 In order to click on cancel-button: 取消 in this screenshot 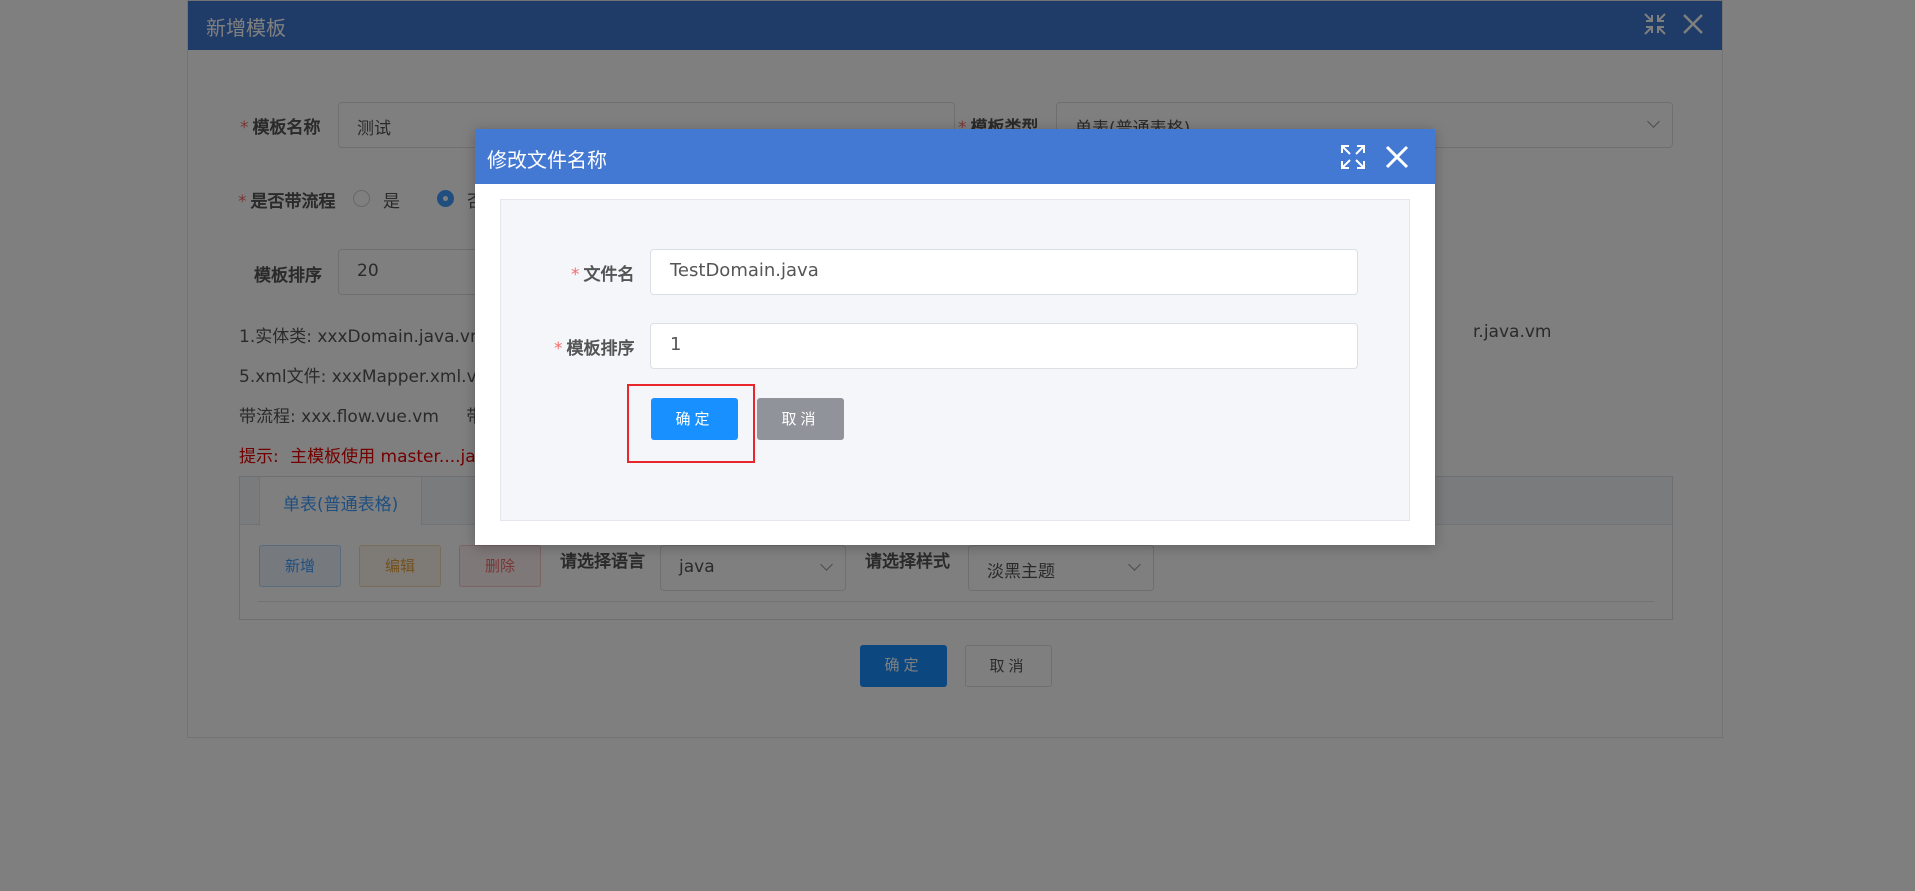, I will do `click(800, 419)`.